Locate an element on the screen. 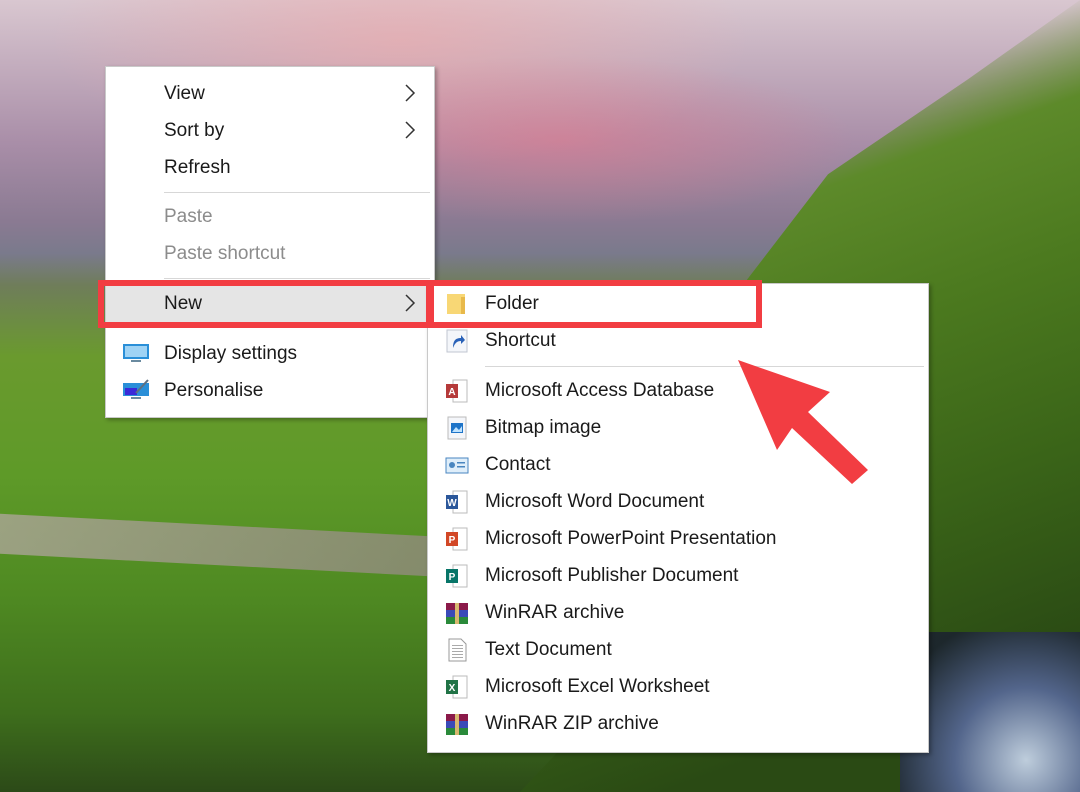 This screenshot has width=1080, height=792. submenu-item-winrar: WinRAR archive is located at coordinates (678, 612).